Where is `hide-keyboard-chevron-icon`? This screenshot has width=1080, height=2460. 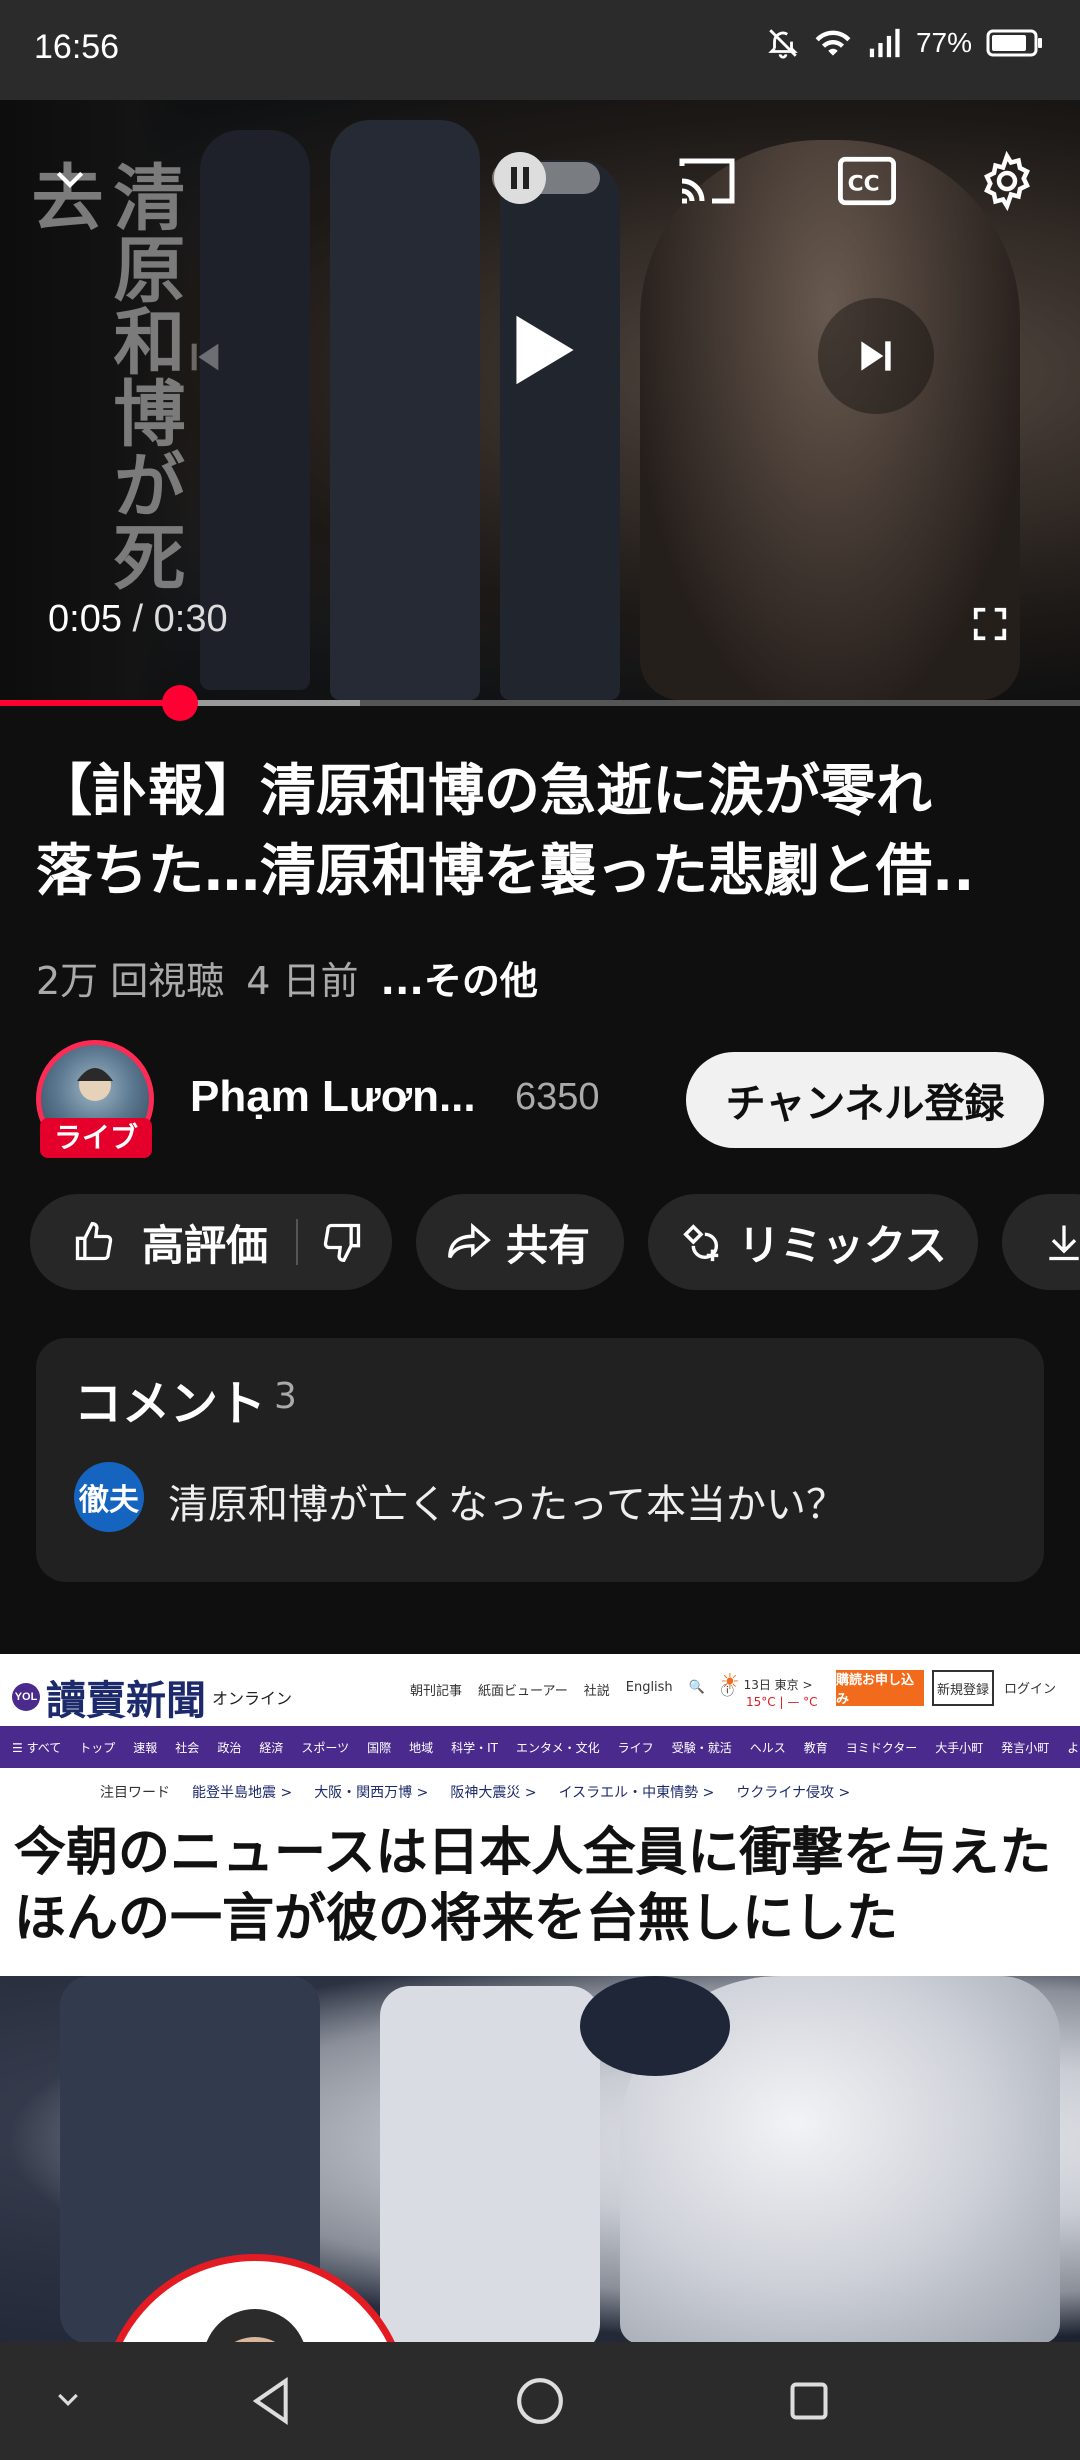
hide-keyboard-chevron-icon is located at coordinates (68, 2399).